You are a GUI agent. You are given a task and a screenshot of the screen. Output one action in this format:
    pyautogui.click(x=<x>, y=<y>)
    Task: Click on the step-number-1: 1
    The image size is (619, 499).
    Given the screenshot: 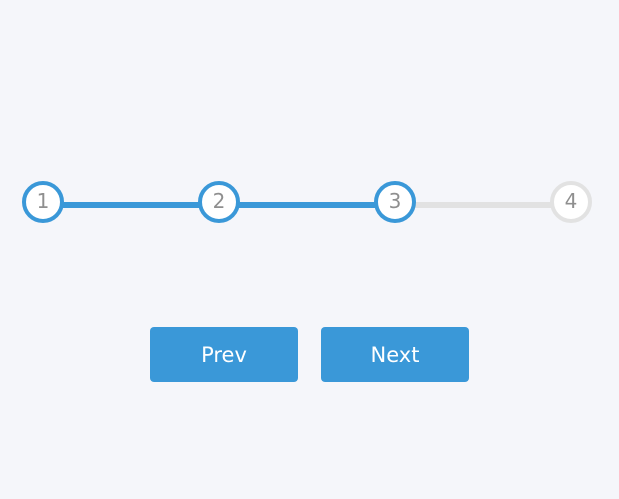 What is the action you would take?
    pyautogui.click(x=43, y=201)
    